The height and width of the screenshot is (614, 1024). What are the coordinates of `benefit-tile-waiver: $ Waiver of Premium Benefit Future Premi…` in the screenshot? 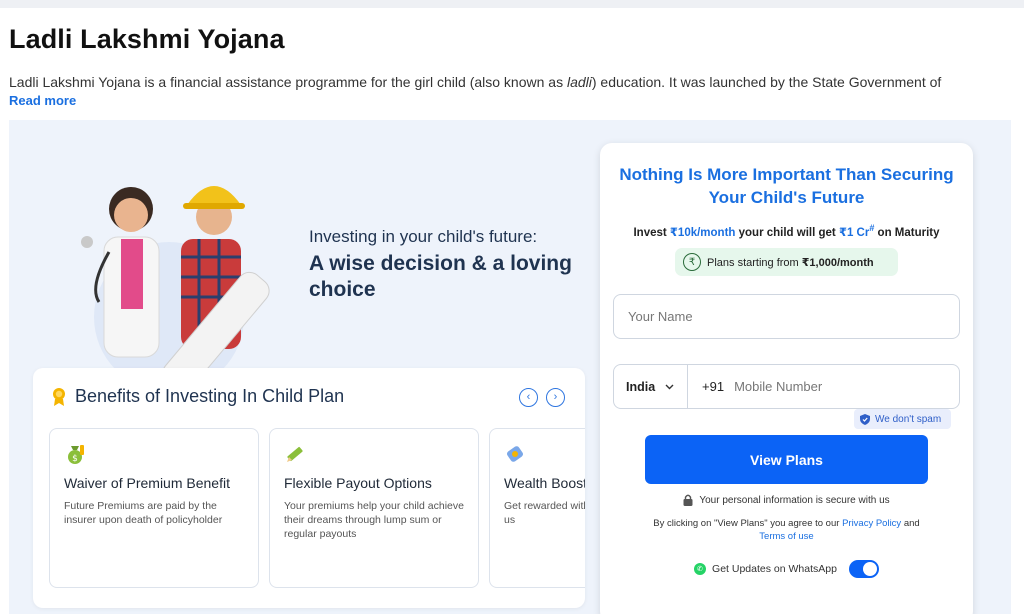 It's located at (154, 508).